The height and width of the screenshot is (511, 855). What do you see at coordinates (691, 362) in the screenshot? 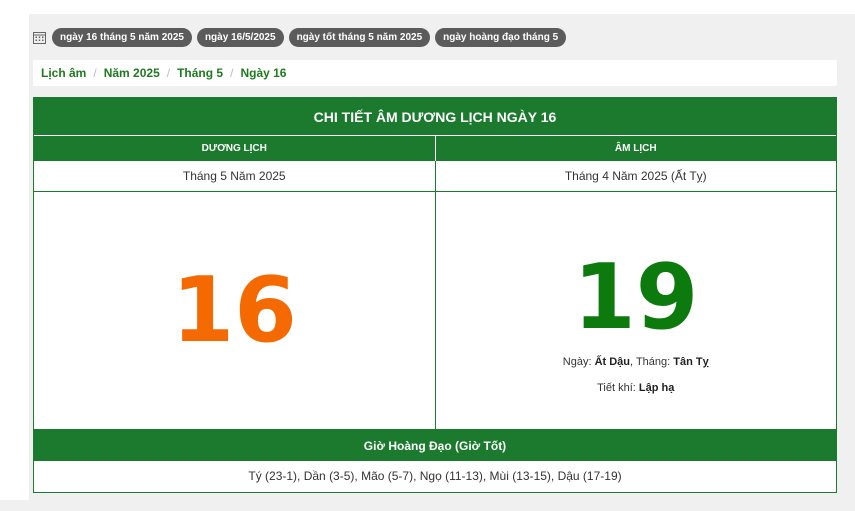
I see `month-can-chi: Tân Tỵ` at bounding box center [691, 362].